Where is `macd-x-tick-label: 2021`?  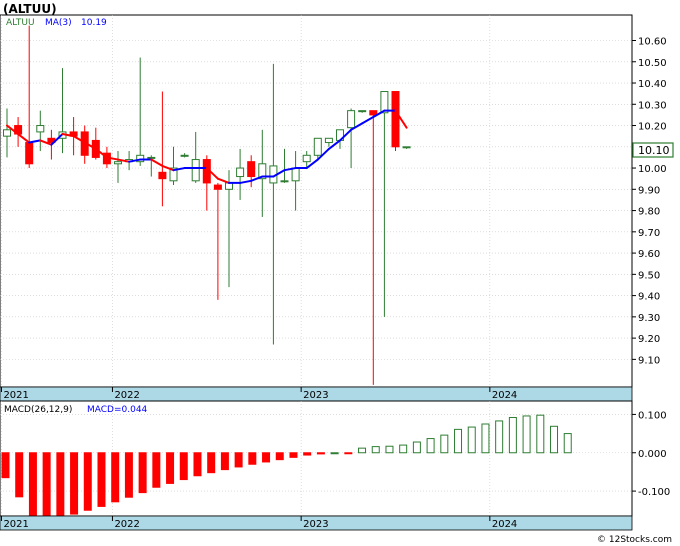
macd-x-tick-label: 2021 is located at coordinates (15, 524).